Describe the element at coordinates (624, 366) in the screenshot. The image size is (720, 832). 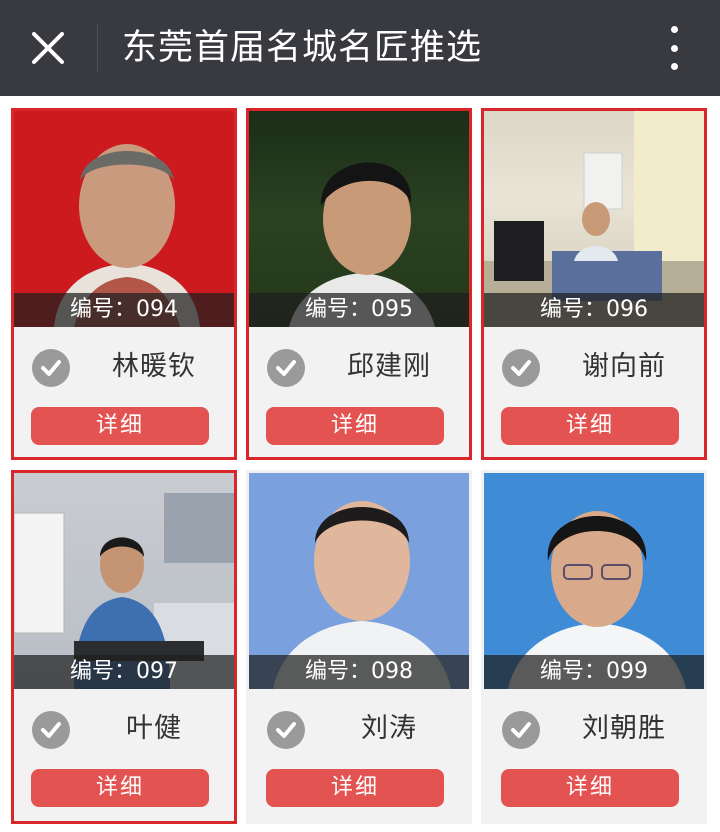
I see `candidate-name: 谢向前` at that location.